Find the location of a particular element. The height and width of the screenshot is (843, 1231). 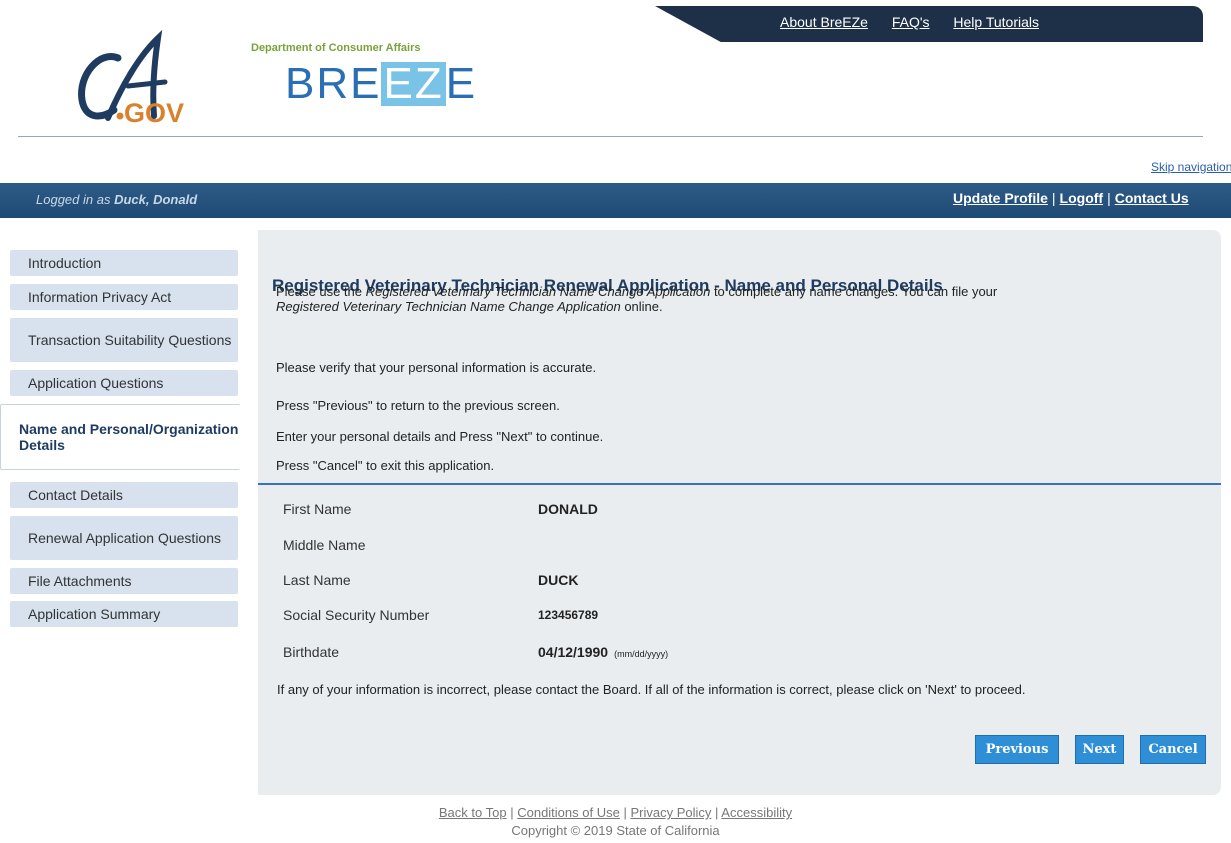

accessibility-link: Accessibility is located at coordinates (756, 812).